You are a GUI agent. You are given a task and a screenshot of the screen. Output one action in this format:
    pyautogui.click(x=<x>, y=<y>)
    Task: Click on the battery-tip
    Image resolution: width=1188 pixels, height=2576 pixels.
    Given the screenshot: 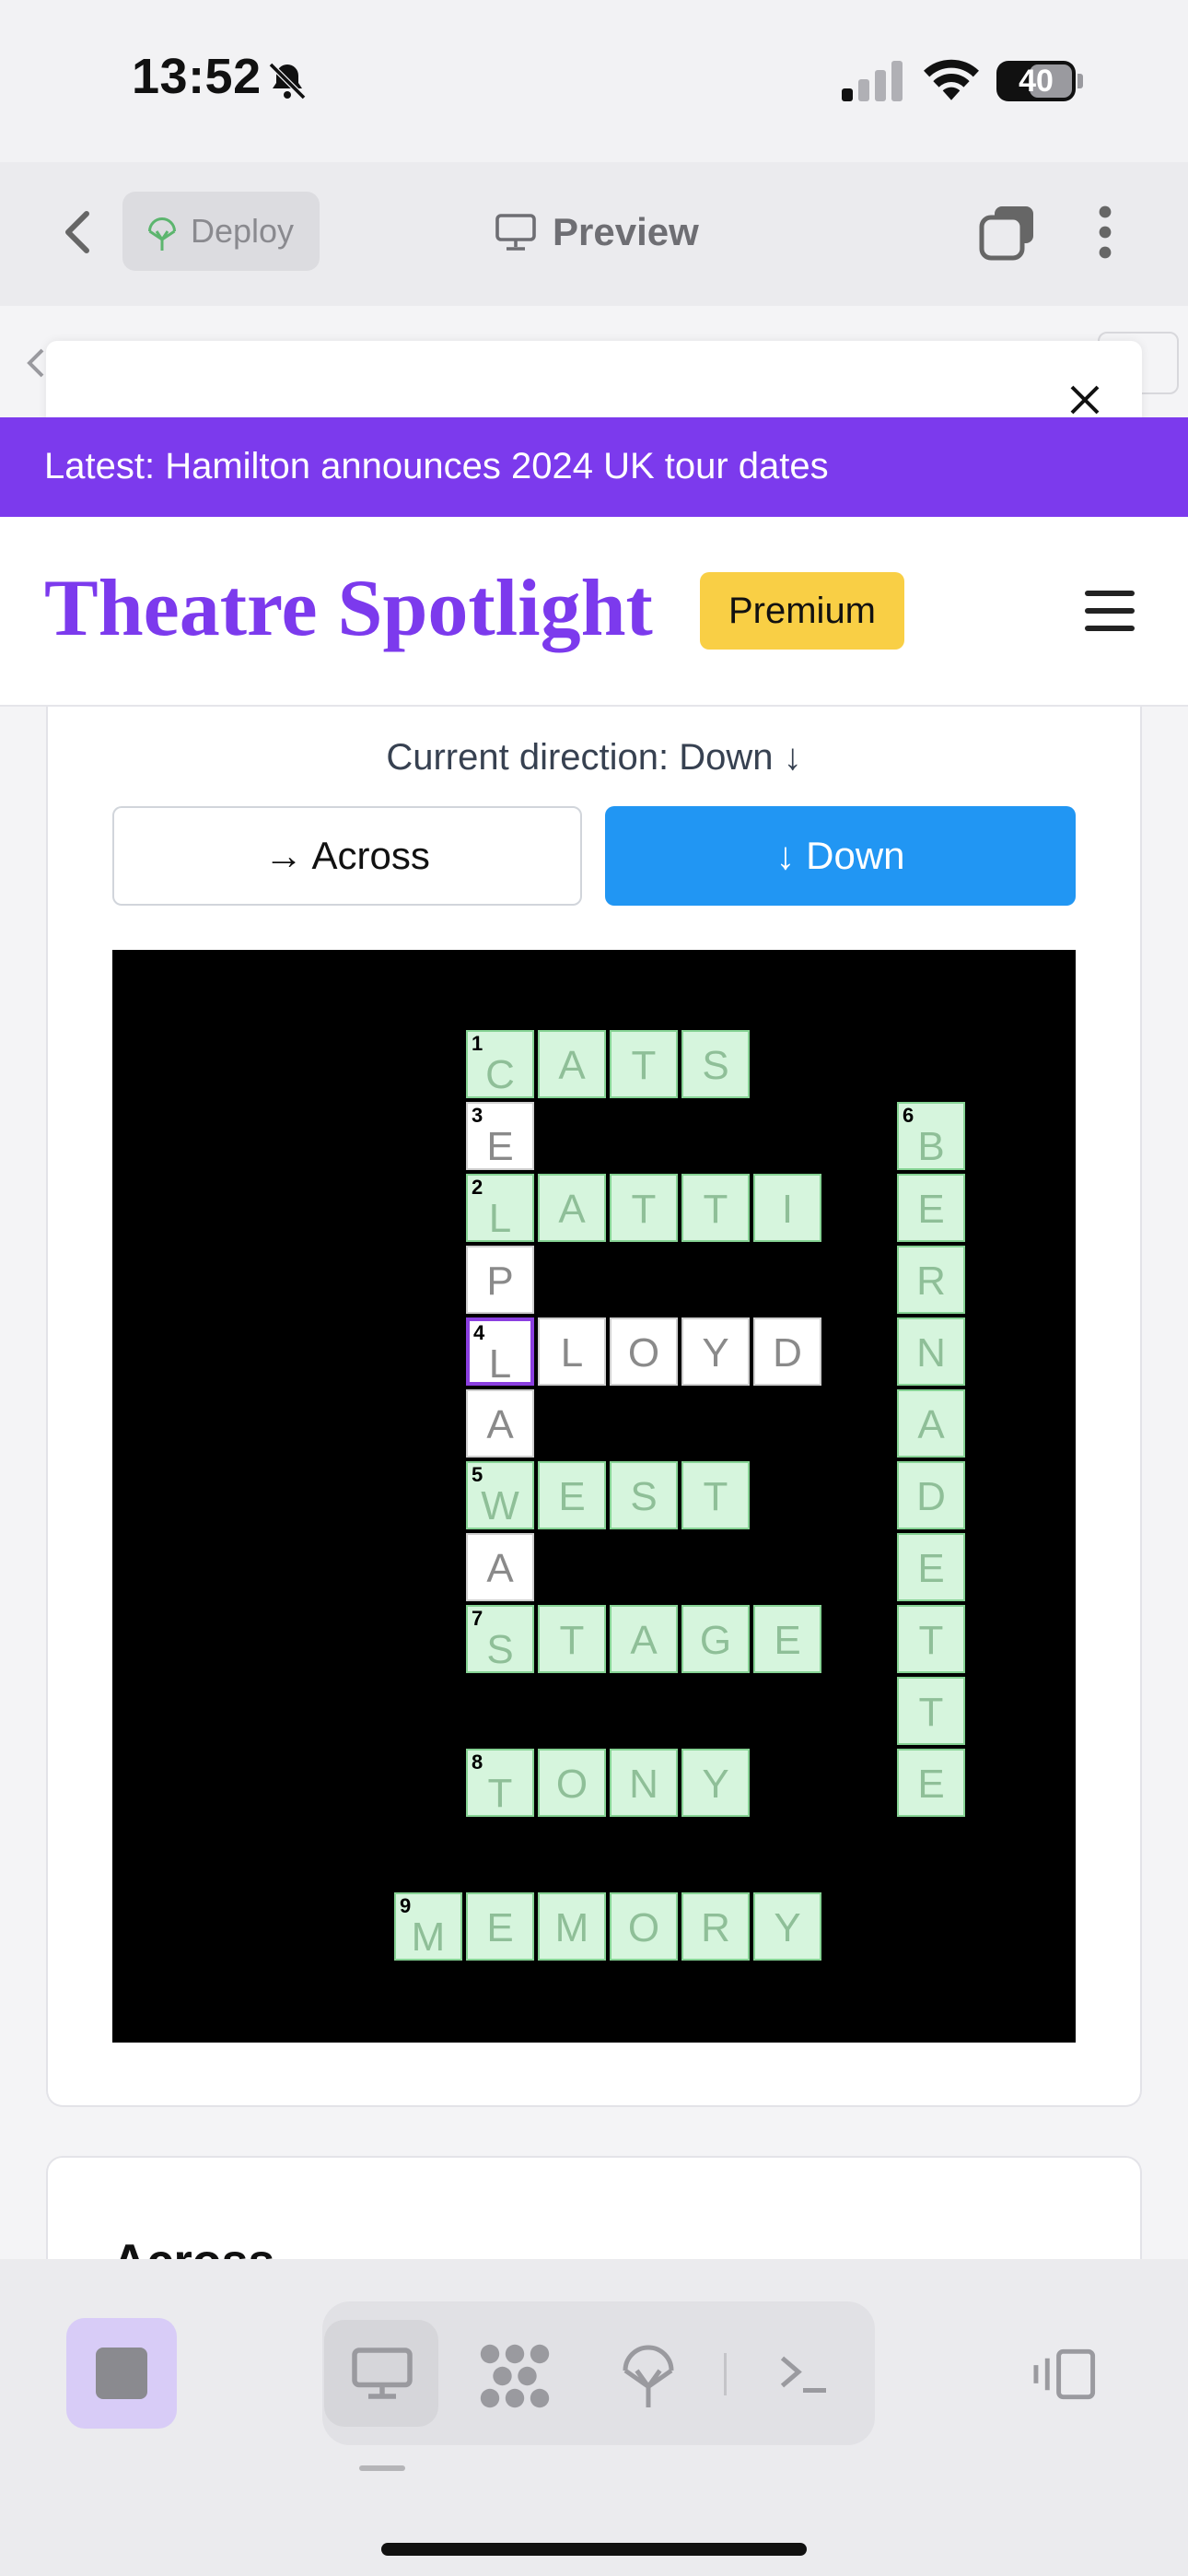 What is the action you would take?
    pyautogui.click(x=1080, y=81)
    